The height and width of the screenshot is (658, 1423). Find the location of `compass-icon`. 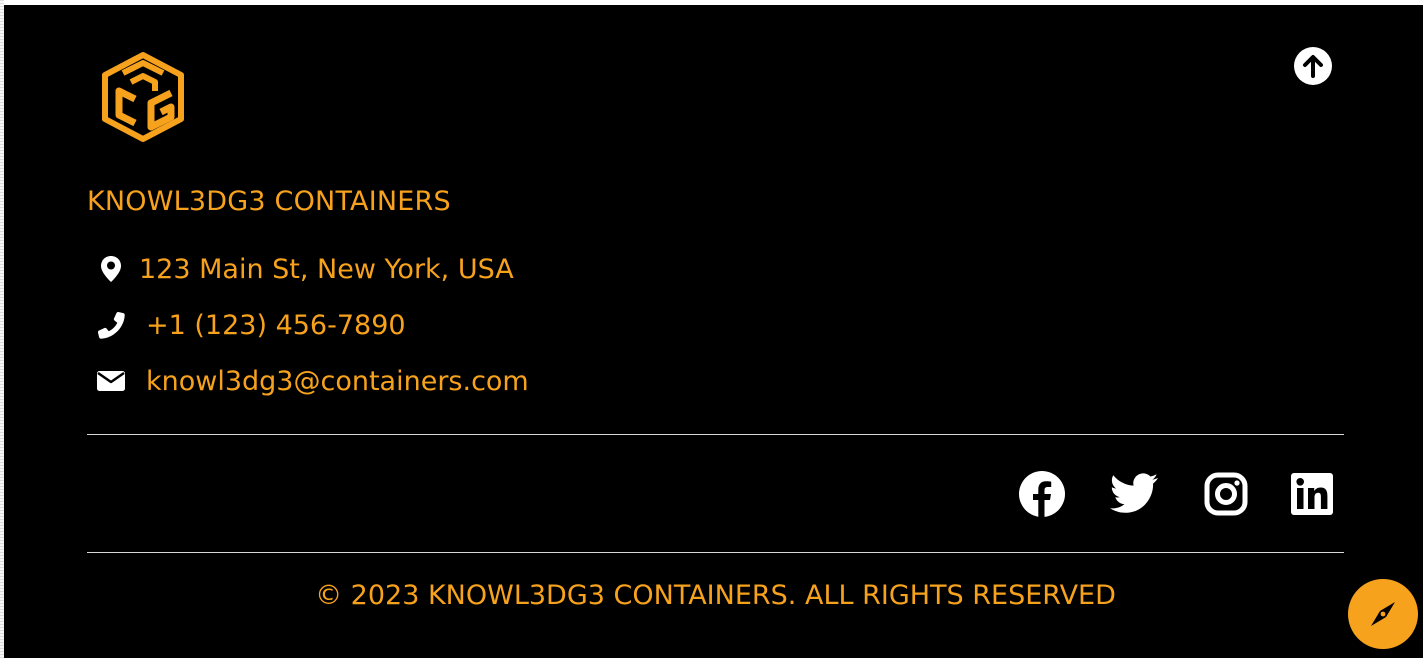

compass-icon is located at coordinates (1383, 614).